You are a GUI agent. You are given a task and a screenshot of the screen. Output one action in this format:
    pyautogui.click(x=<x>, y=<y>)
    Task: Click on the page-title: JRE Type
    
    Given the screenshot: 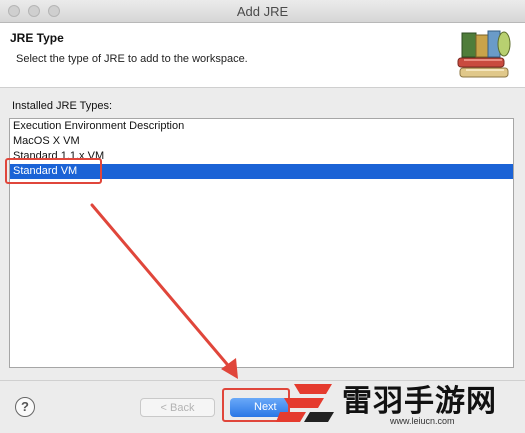 What is the action you would take?
    pyautogui.click(x=37, y=38)
    